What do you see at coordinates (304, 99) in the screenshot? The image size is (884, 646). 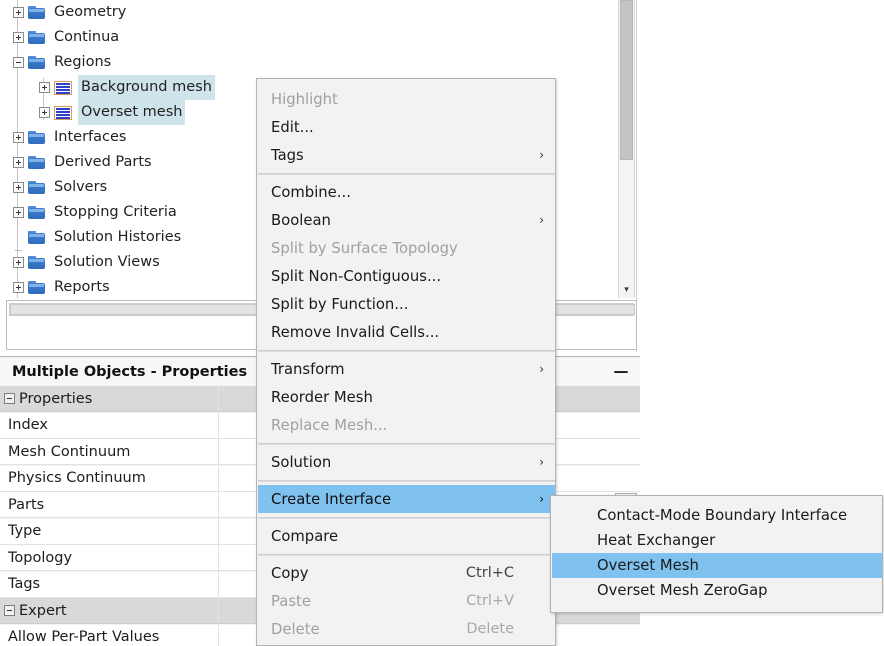 I see `menu-item-label: Highlight` at bounding box center [304, 99].